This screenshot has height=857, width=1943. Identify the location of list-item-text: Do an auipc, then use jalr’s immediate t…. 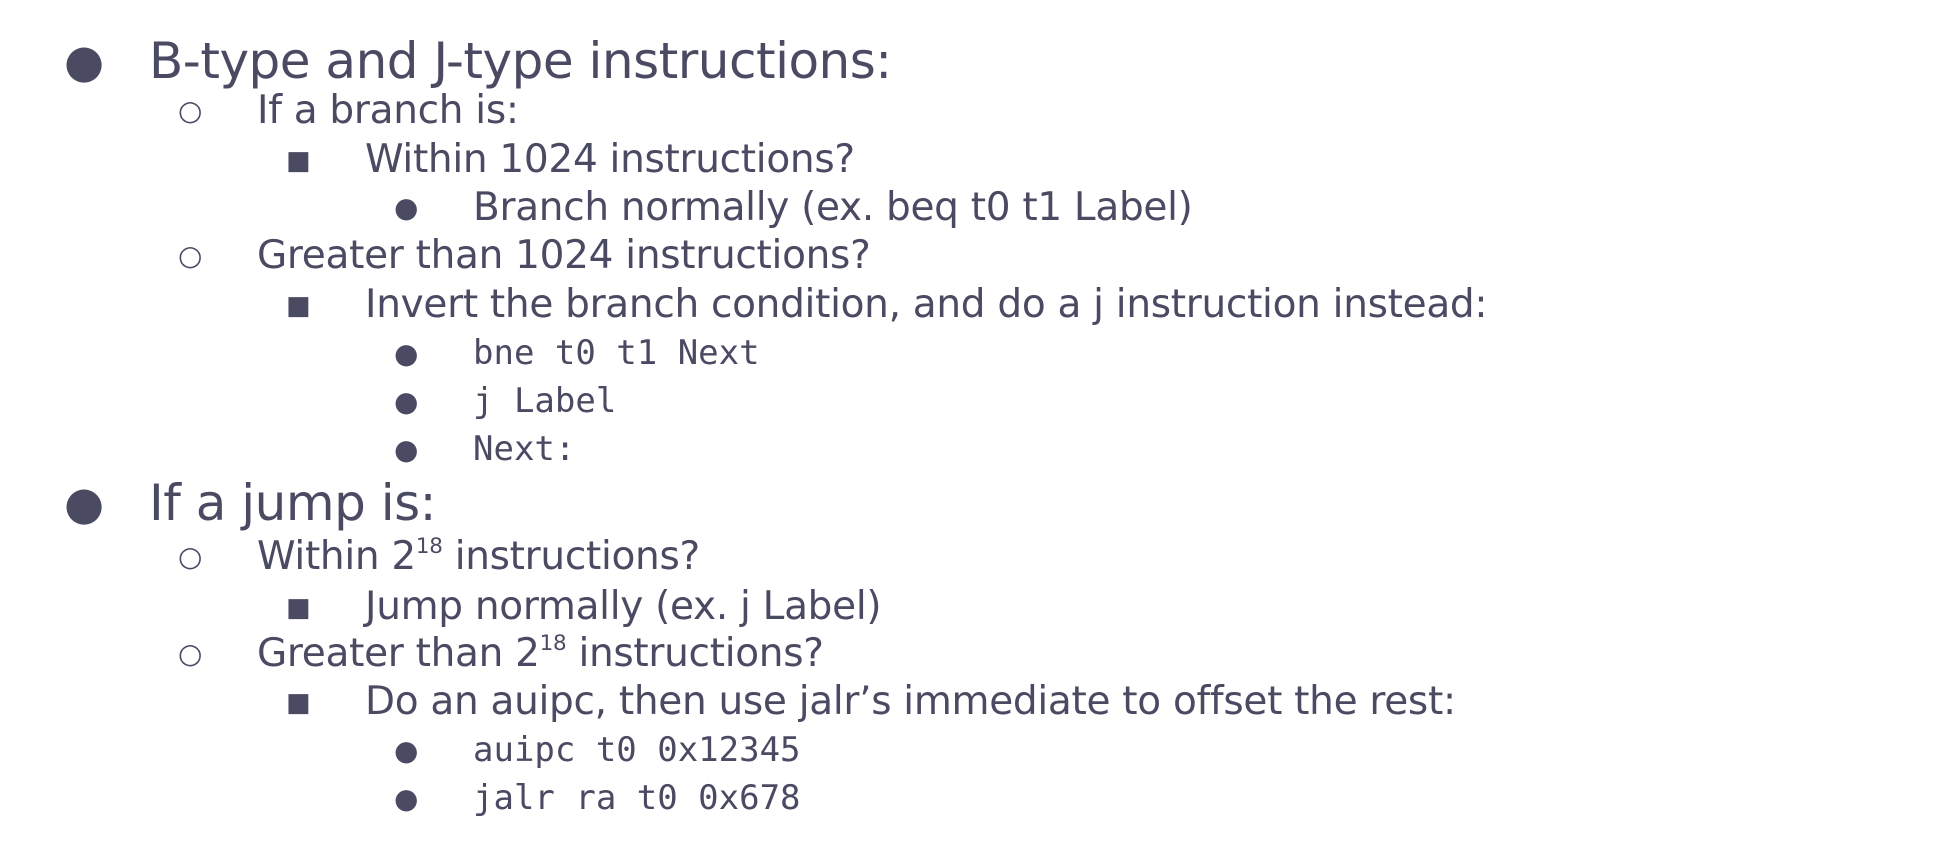
(910, 701).